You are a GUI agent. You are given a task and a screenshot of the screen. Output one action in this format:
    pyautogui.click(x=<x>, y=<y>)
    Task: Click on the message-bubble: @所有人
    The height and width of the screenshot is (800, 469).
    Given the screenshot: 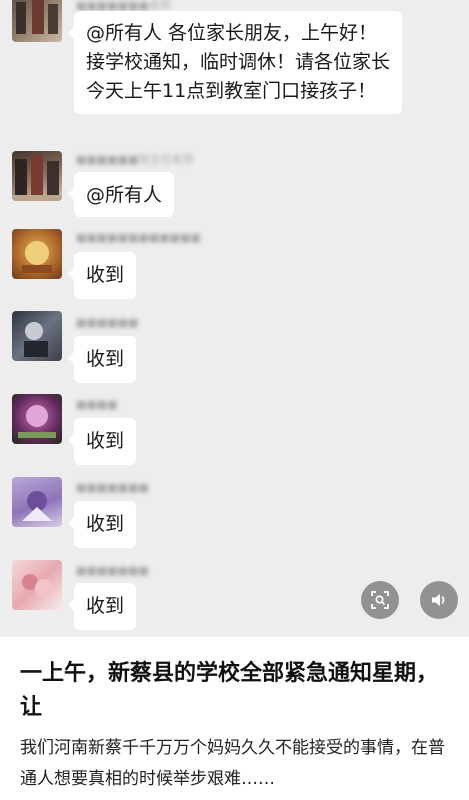 What is the action you would take?
    pyautogui.click(x=121, y=194)
    